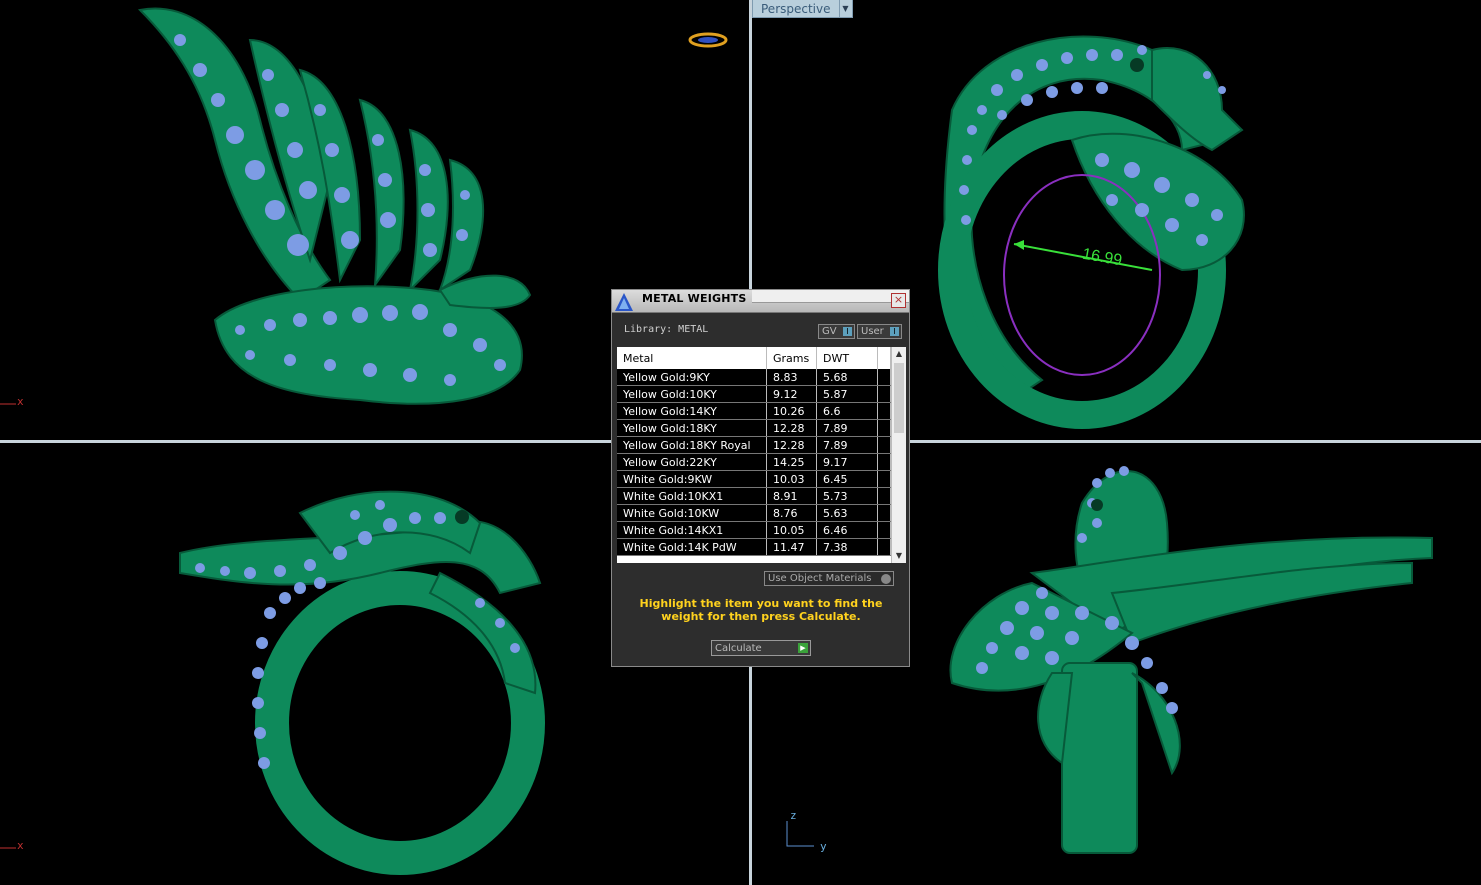 Image resolution: width=1481 pixels, height=885 pixels. What do you see at coordinates (708, 40) in the screenshot?
I see `top-orientation-widget` at bounding box center [708, 40].